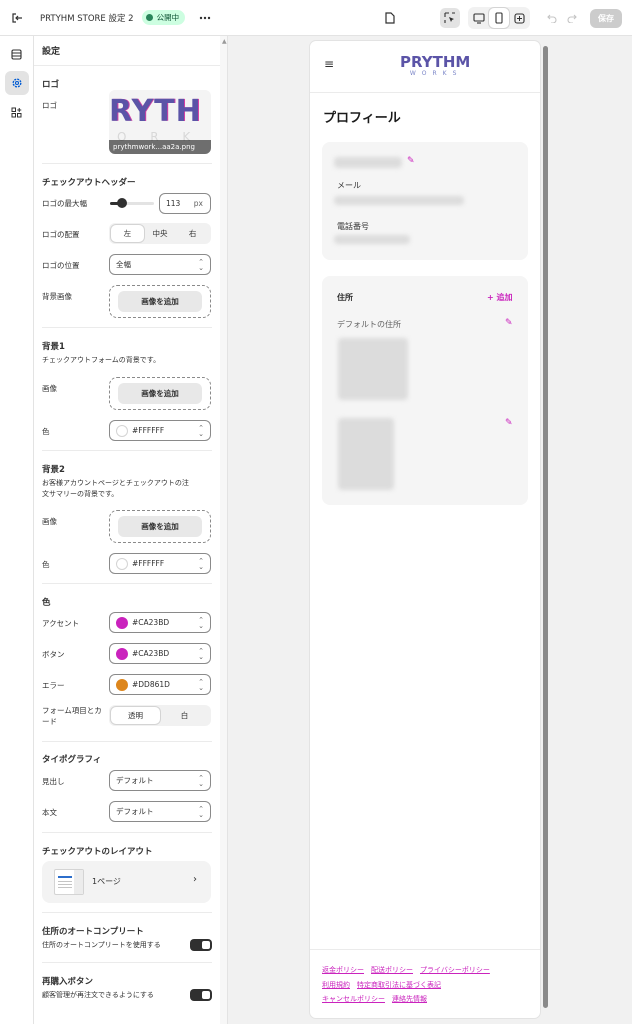 The width and height of the screenshot is (632, 1024). Describe the element at coordinates (72, 760) in the screenshot. I see `typography-title: タイポグラフィ` at that location.